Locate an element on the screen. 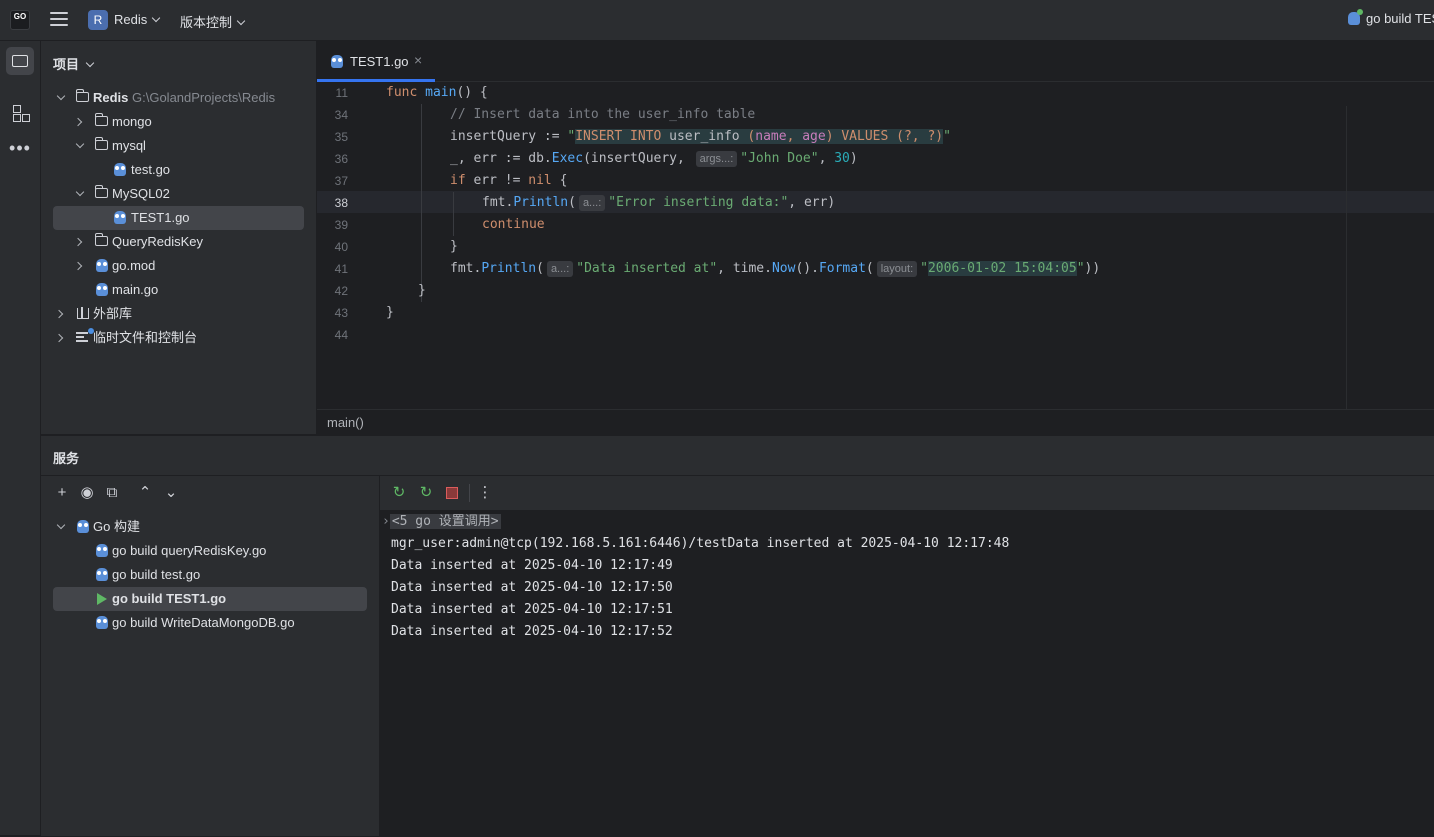 This screenshot has width=1434, height=837. service-item-label: go build queryRedisKey.go is located at coordinates (189, 550).